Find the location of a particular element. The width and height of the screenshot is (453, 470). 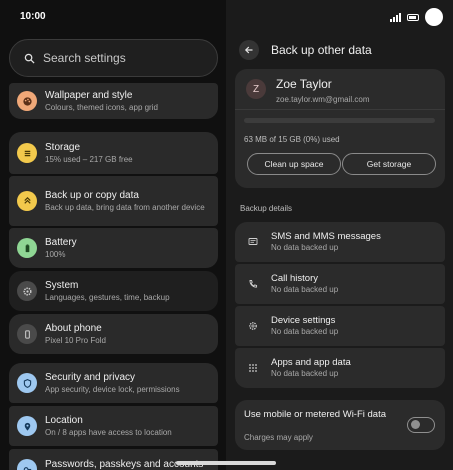

signal-icon is located at coordinates (395, 17).